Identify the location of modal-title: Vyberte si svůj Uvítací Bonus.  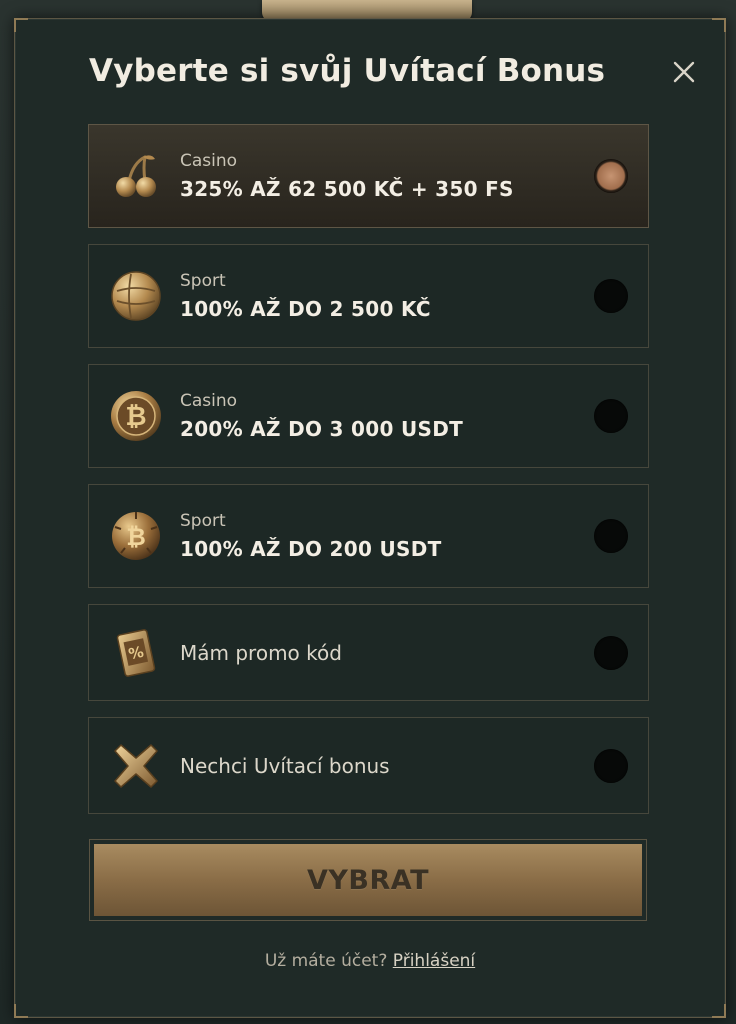
(347, 71).